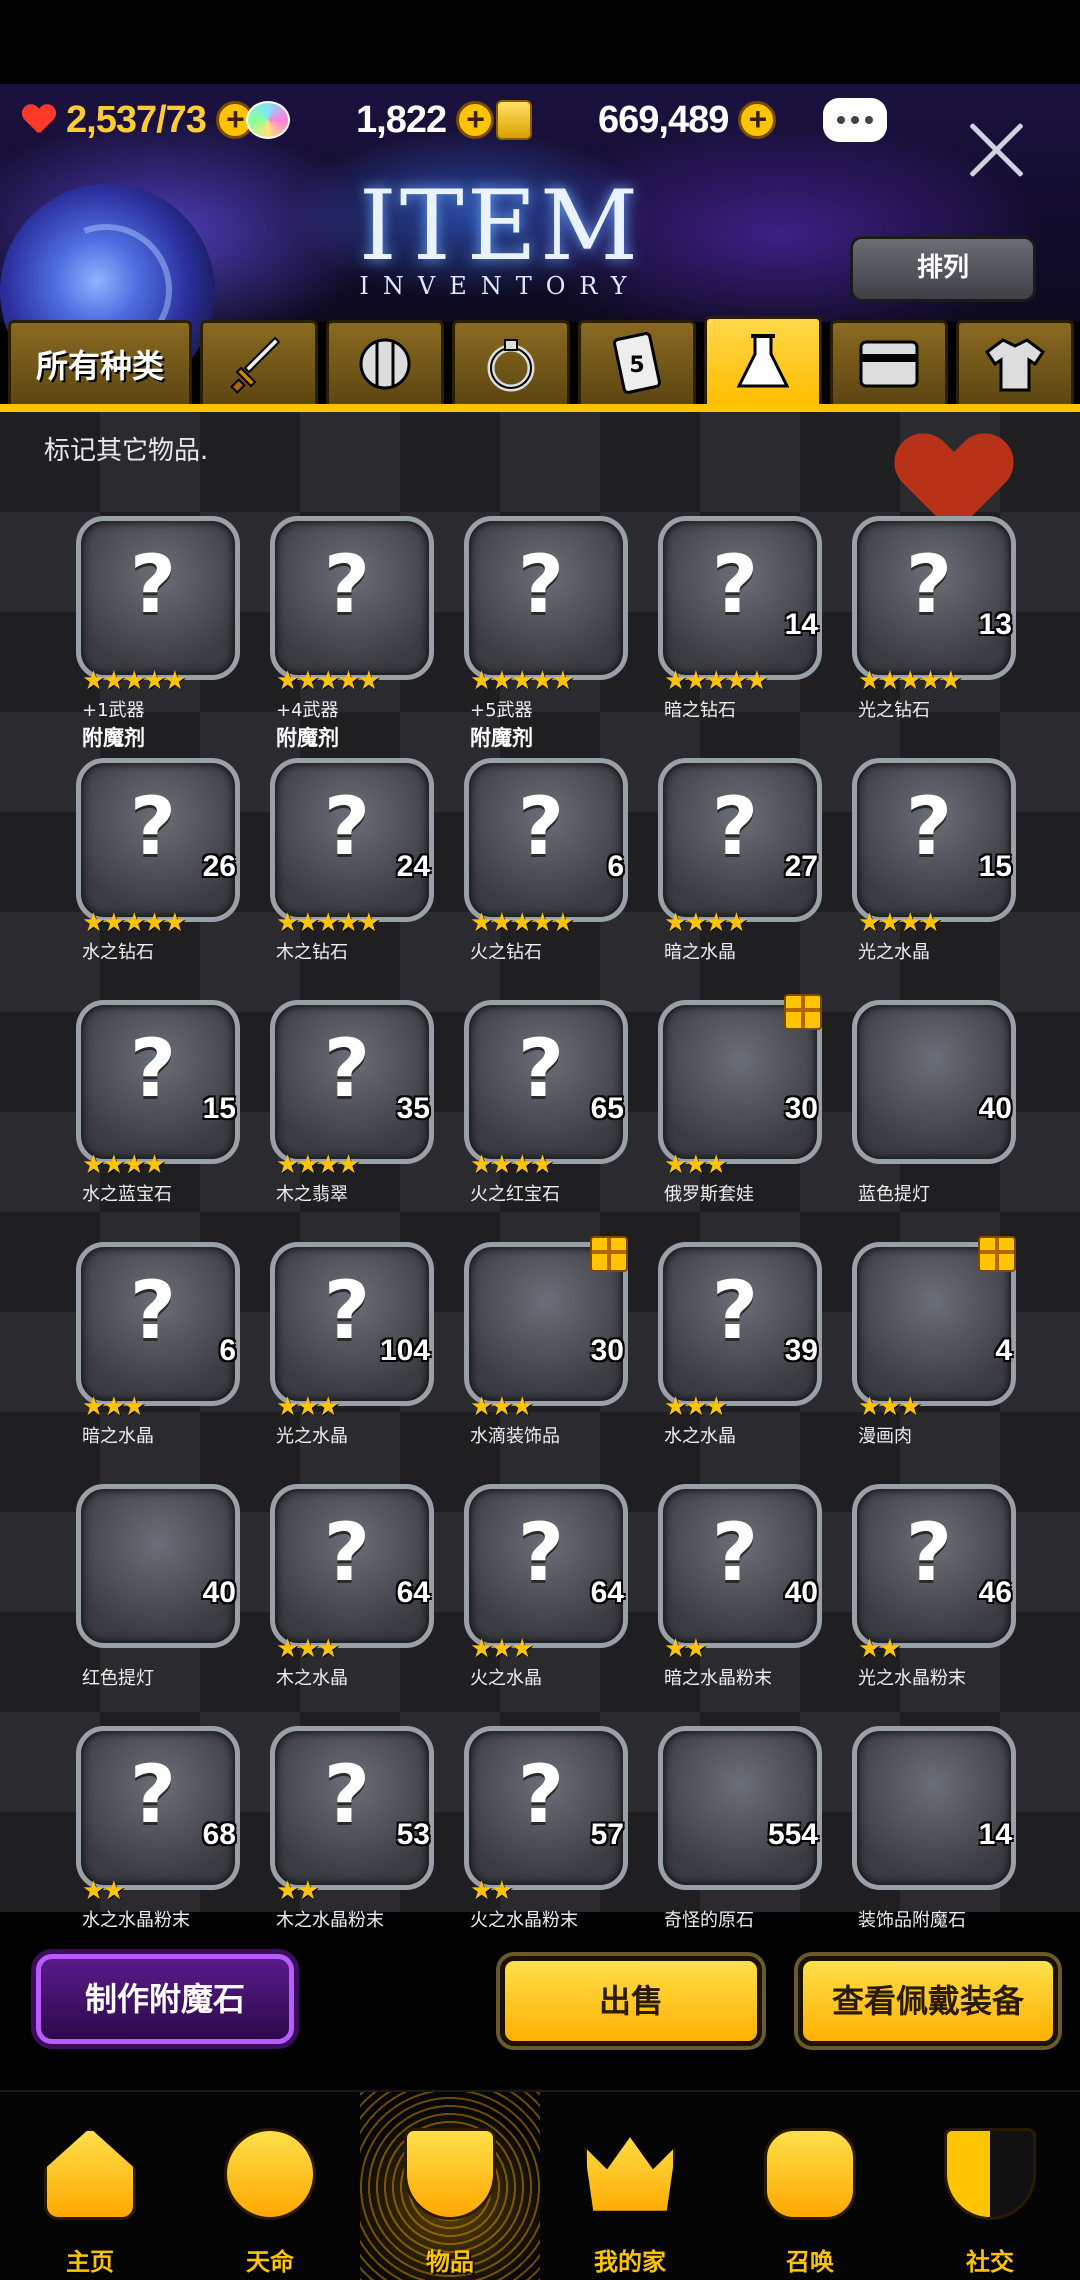 Image resolution: width=1080 pixels, height=2280 pixels. Describe the element at coordinates (312, 1436) in the screenshot. I see `item-name: 光之水晶` at that location.